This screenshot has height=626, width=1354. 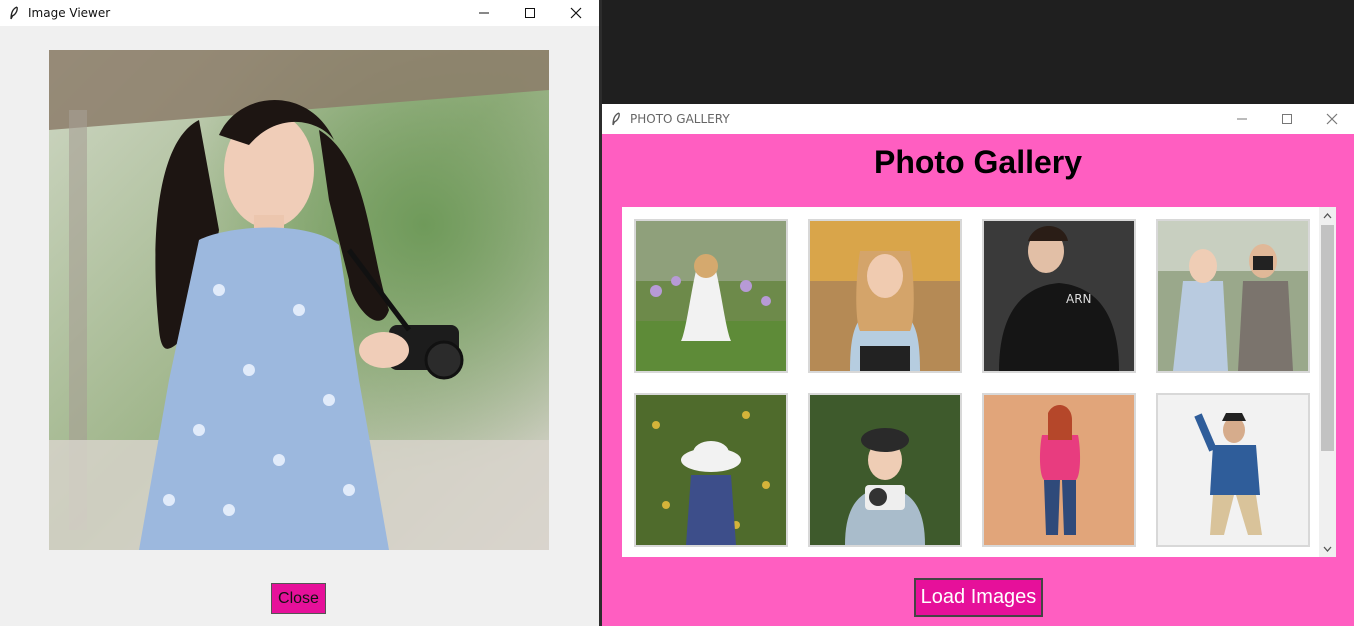 I want to click on gallery-heading: Photo Gallery, so click(x=978, y=162).